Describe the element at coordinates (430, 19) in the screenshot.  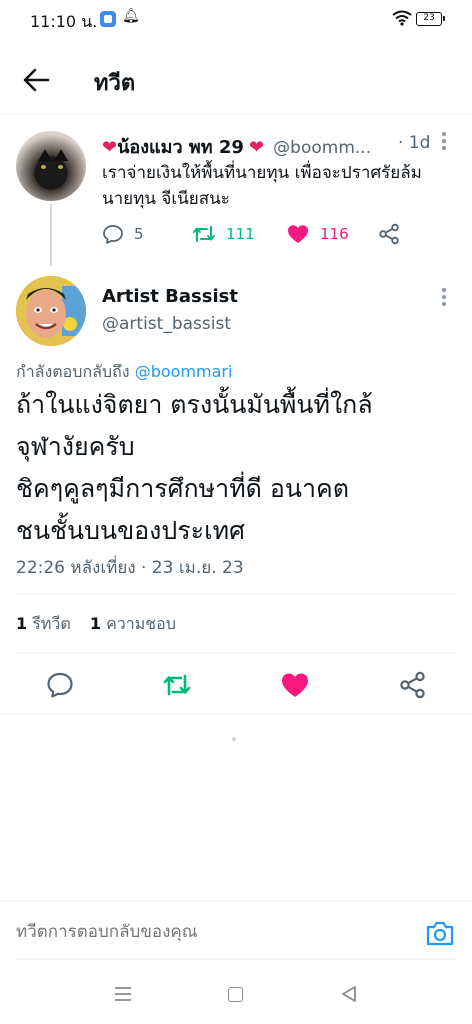
I see `battery-icon: 23` at that location.